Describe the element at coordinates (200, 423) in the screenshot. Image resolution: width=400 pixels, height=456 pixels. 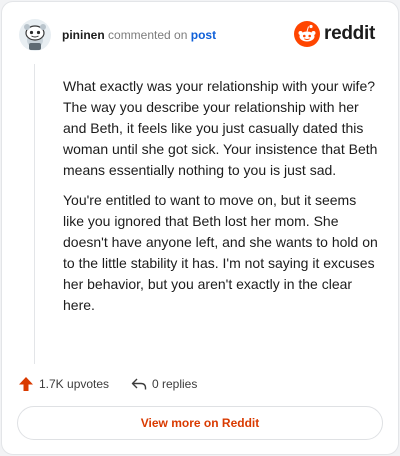
I see `view-more-button: View more on Reddit` at that location.